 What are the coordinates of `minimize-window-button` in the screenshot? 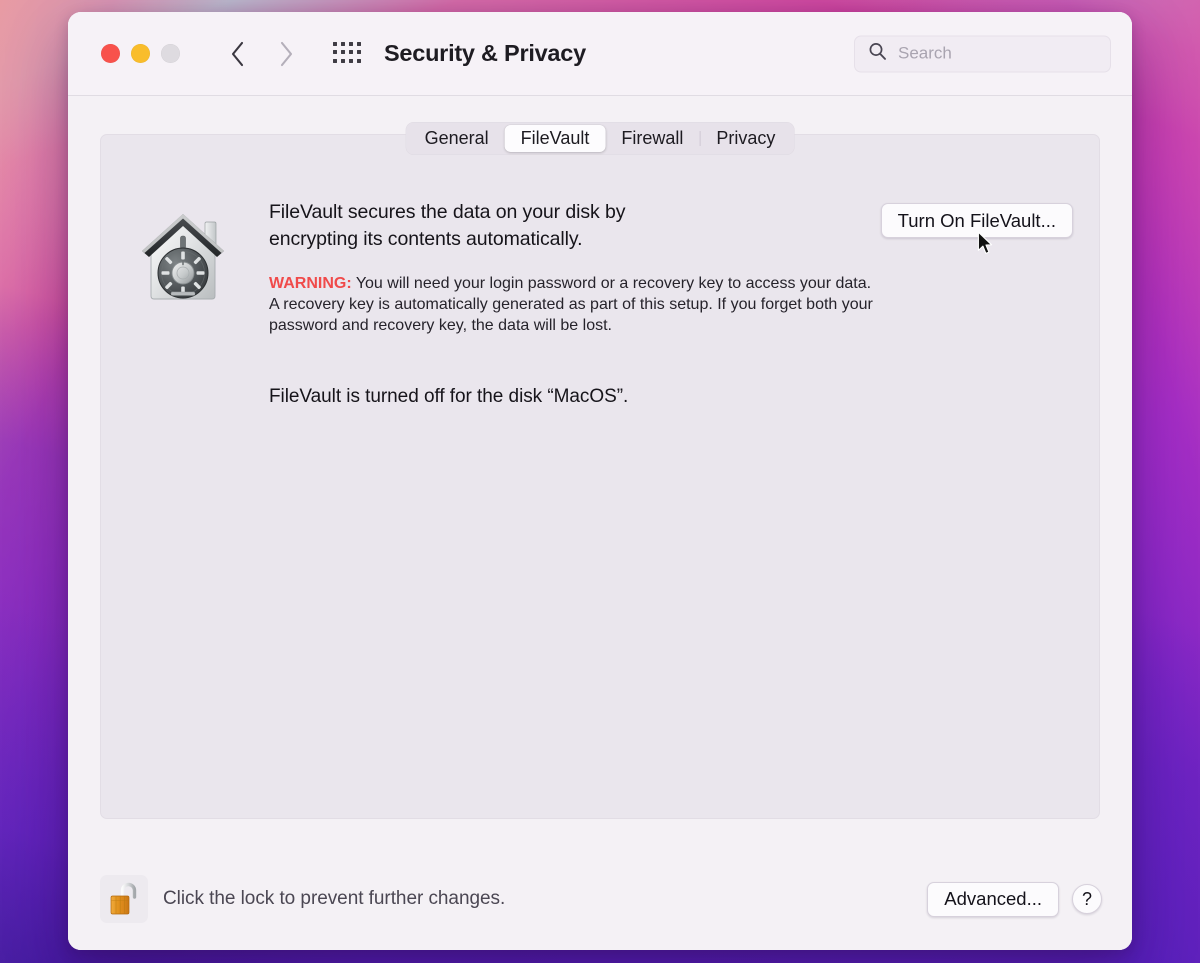 It's located at (140, 53).